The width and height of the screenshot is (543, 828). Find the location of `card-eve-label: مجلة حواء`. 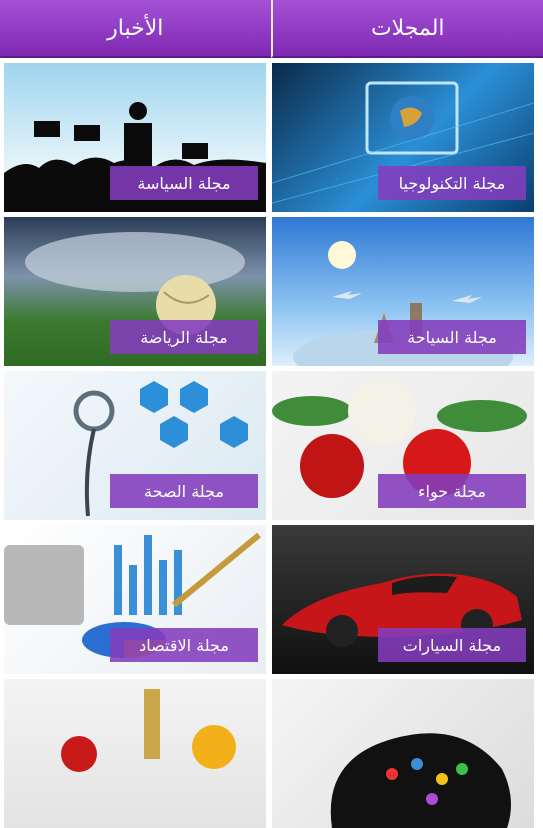

card-eve-label: مجلة حواء is located at coordinates (452, 491).